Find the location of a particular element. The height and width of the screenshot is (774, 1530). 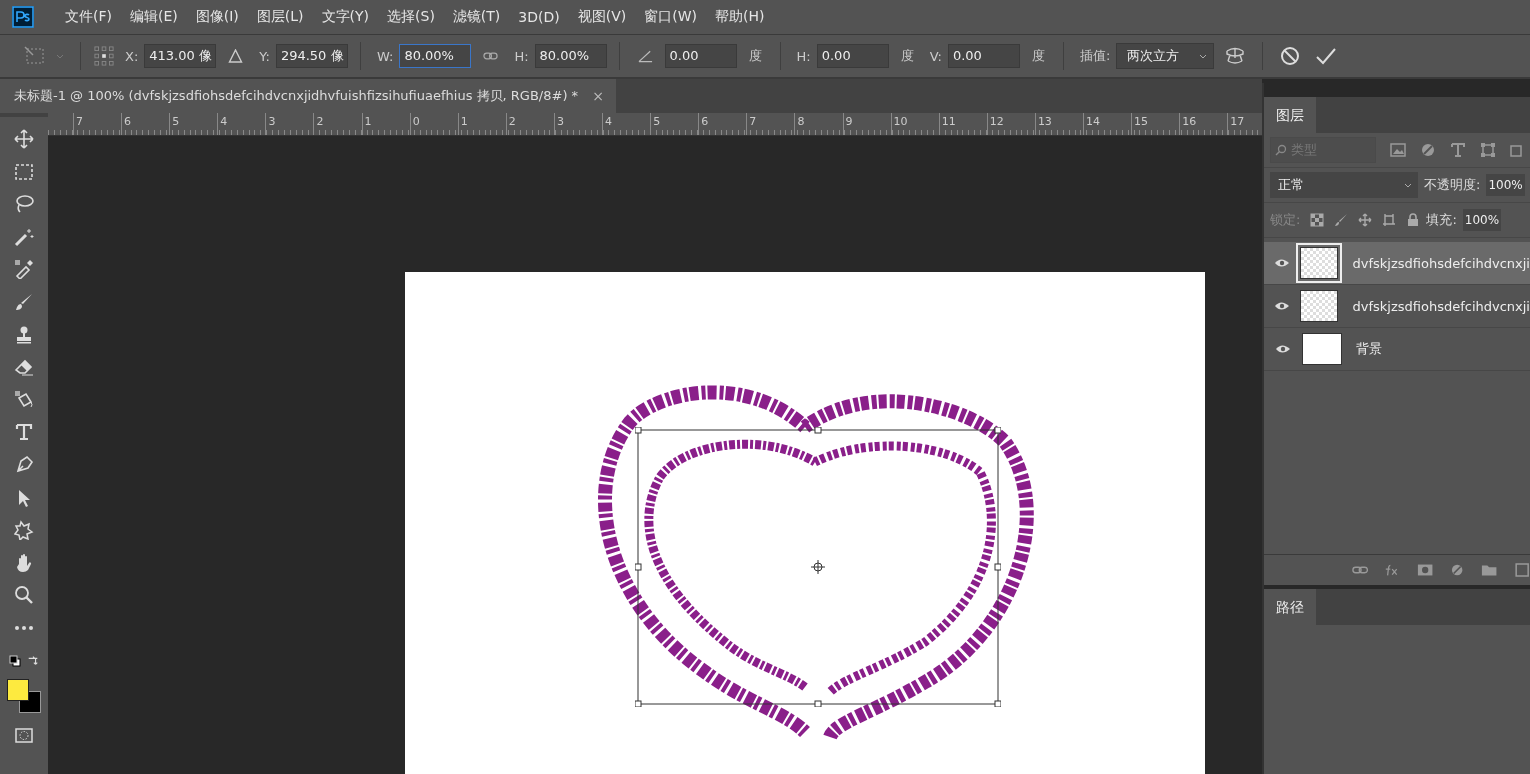

paths-tab: 路径 is located at coordinates (1290, 607).